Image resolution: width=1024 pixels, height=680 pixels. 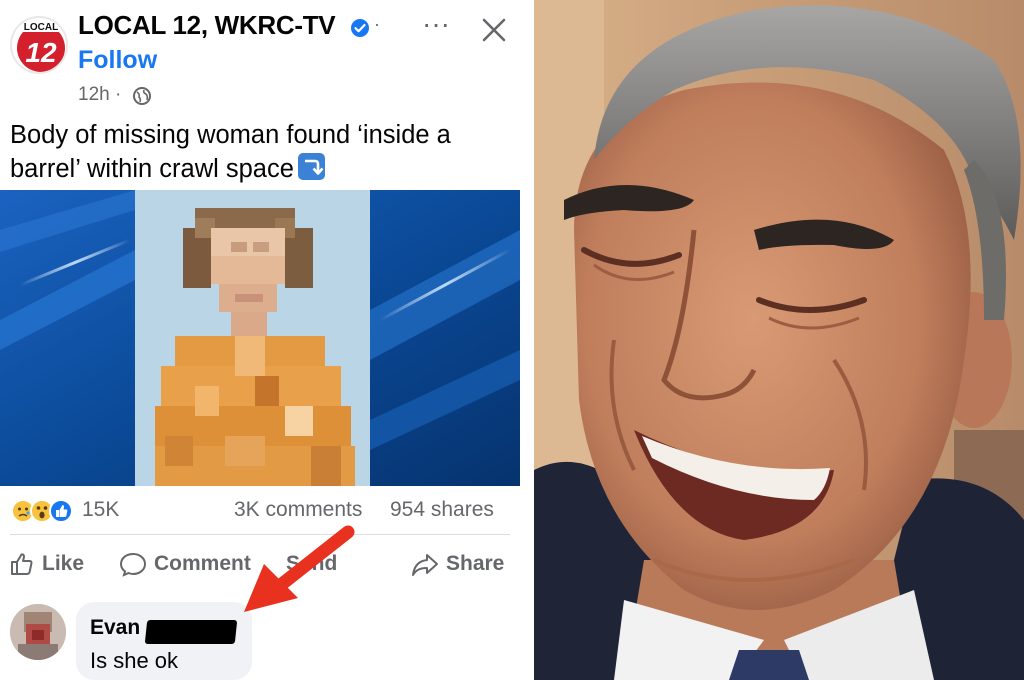 What do you see at coordinates (94, 94) in the screenshot?
I see `post-timestamp: 12h` at bounding box center [94, 94].